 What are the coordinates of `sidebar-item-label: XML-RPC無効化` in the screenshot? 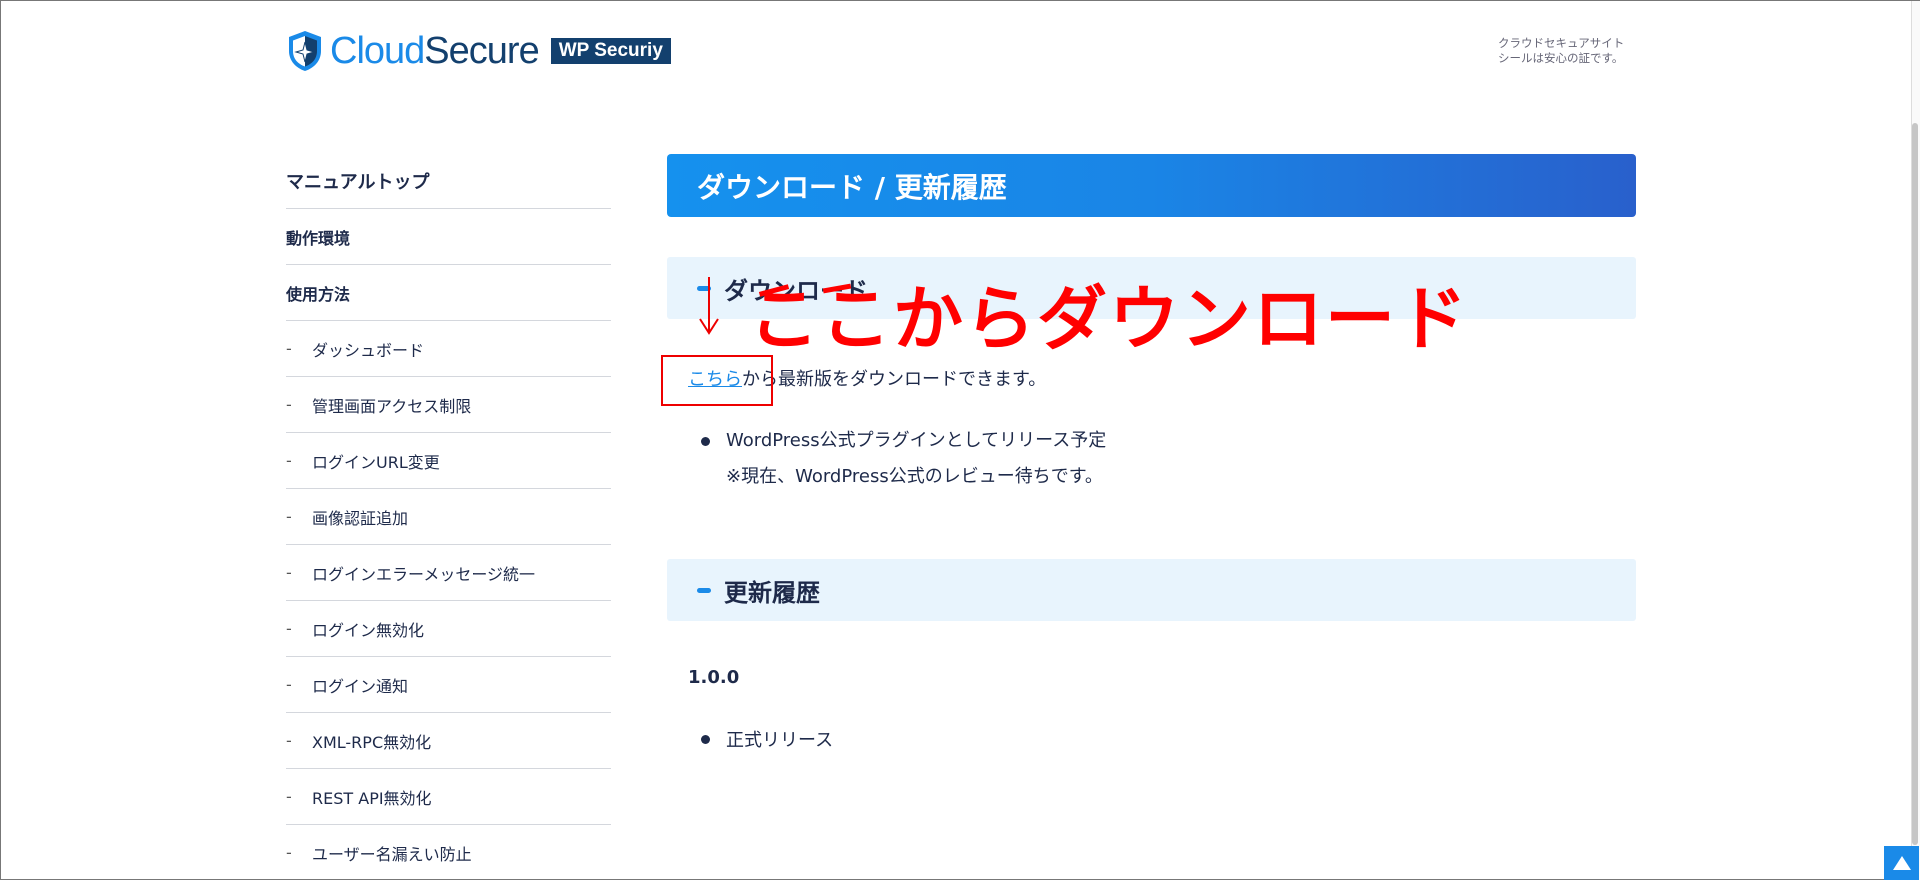 It's located at (372, 742).